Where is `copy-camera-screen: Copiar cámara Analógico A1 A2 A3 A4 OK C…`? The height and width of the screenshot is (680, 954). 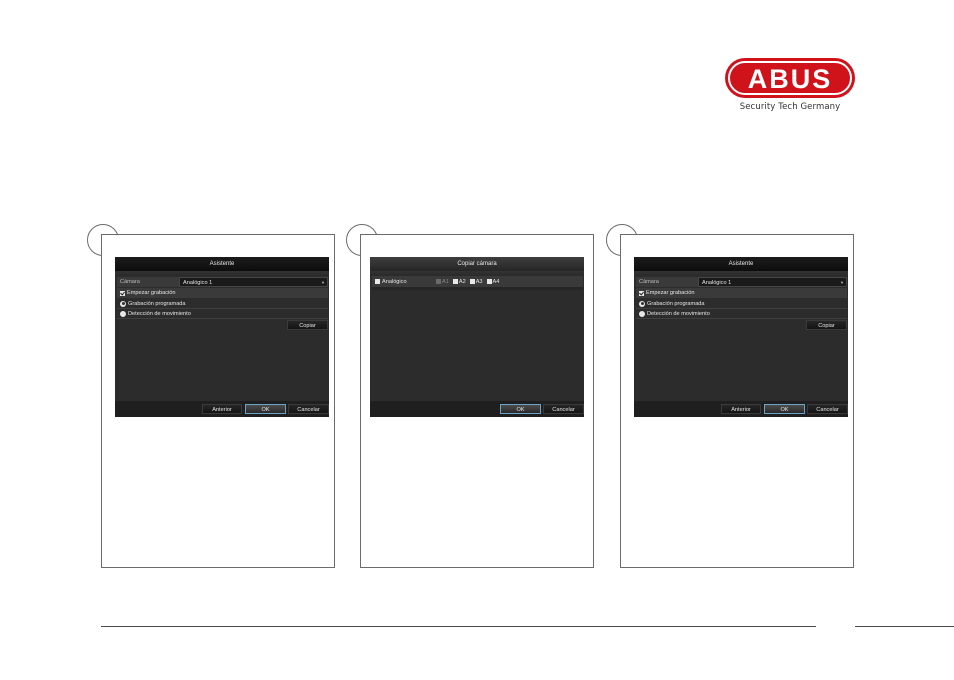
copy-camera-screen: Copiar cámara Analógico A1 A2 A3 A4 OK C… is located at coordinates (477, 337).